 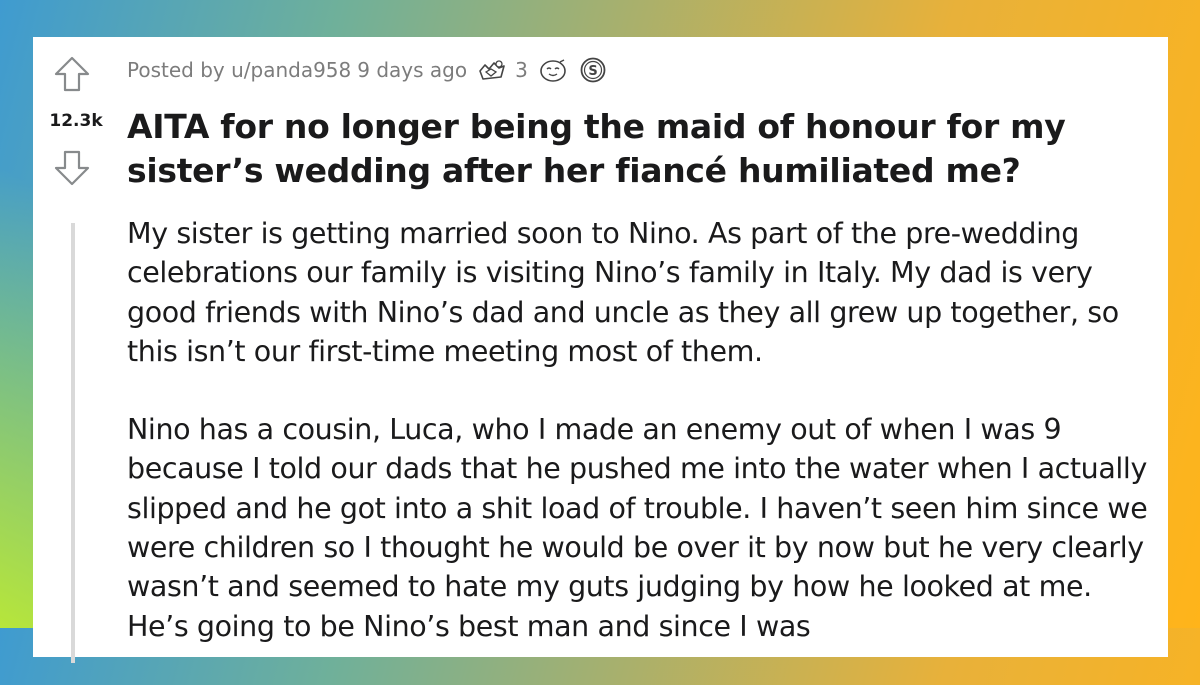 What do you see at coordinates (72, 168) in the screenshot?
I see `downvote-arrow-icon` at bounding box center [72, 168].